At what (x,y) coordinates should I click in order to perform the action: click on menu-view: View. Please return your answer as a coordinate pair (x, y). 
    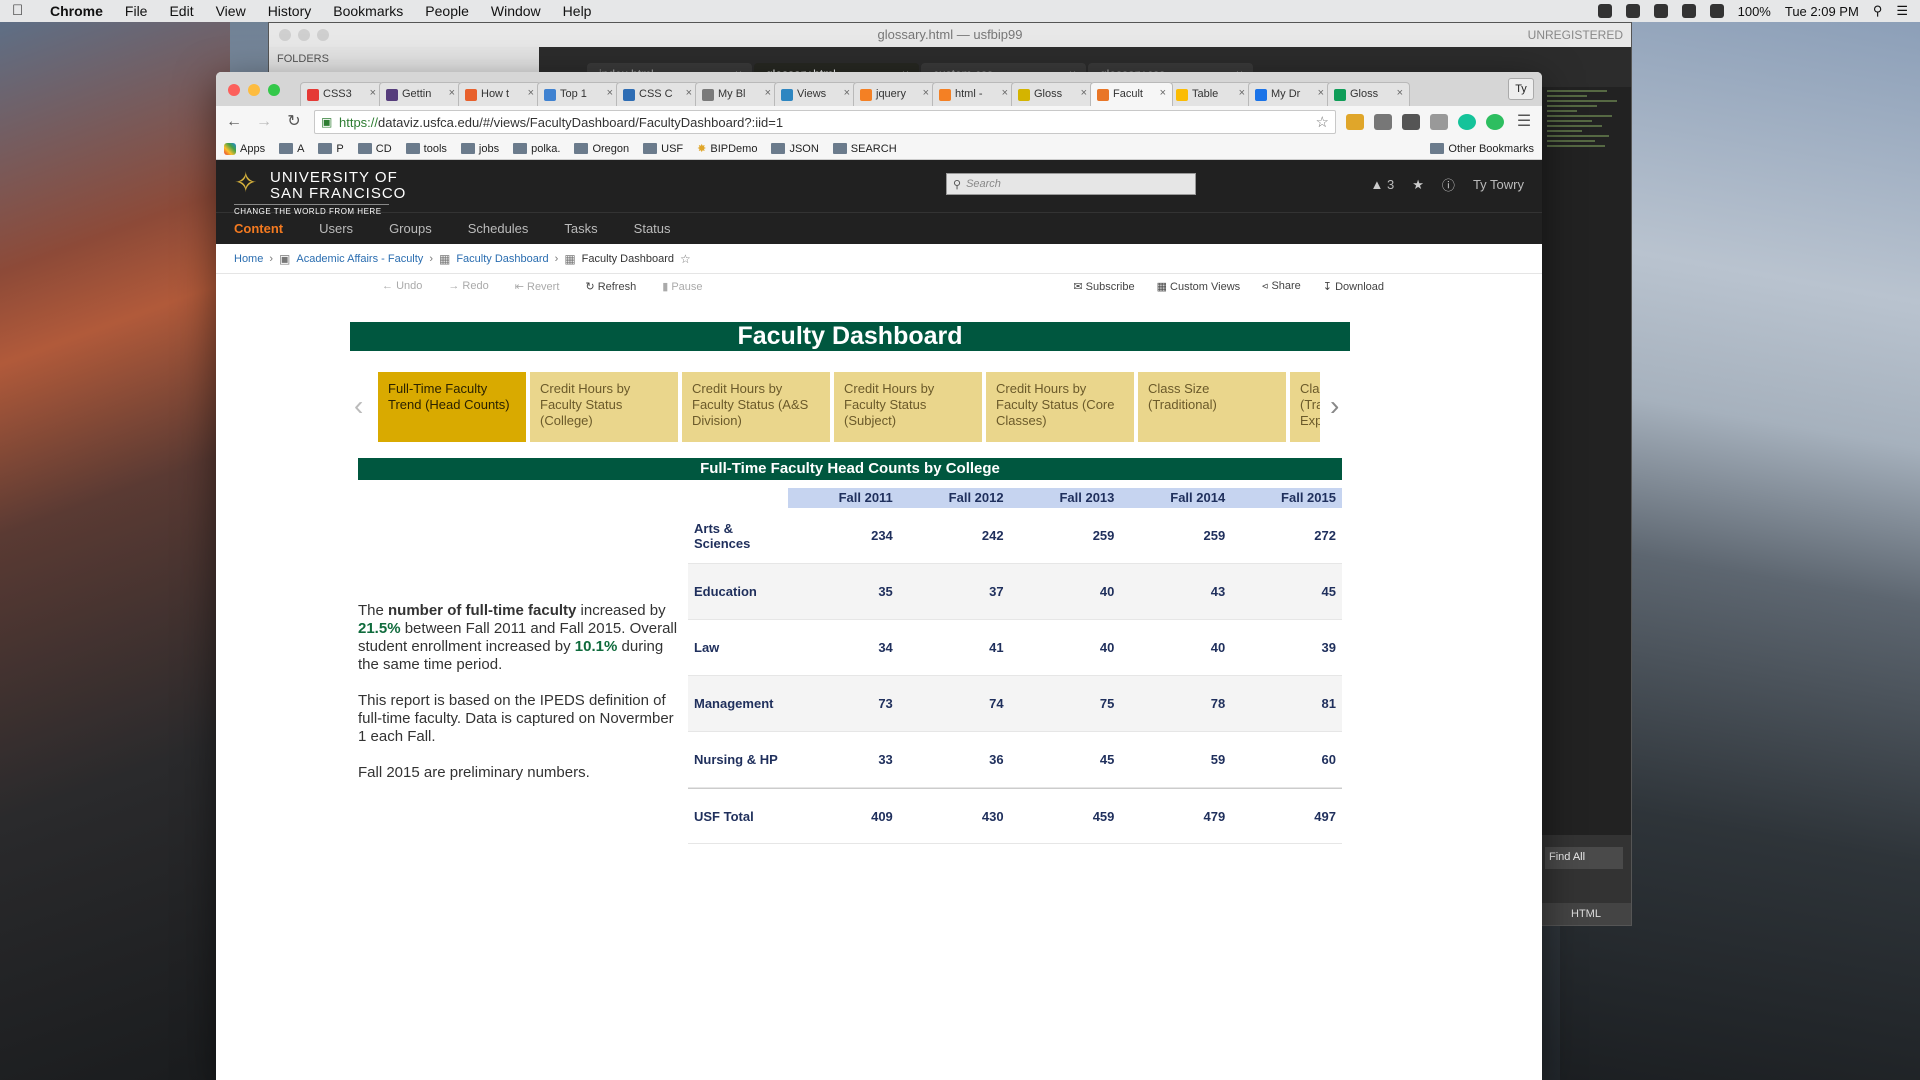
    Looking at the image, I should click on (231, 11).